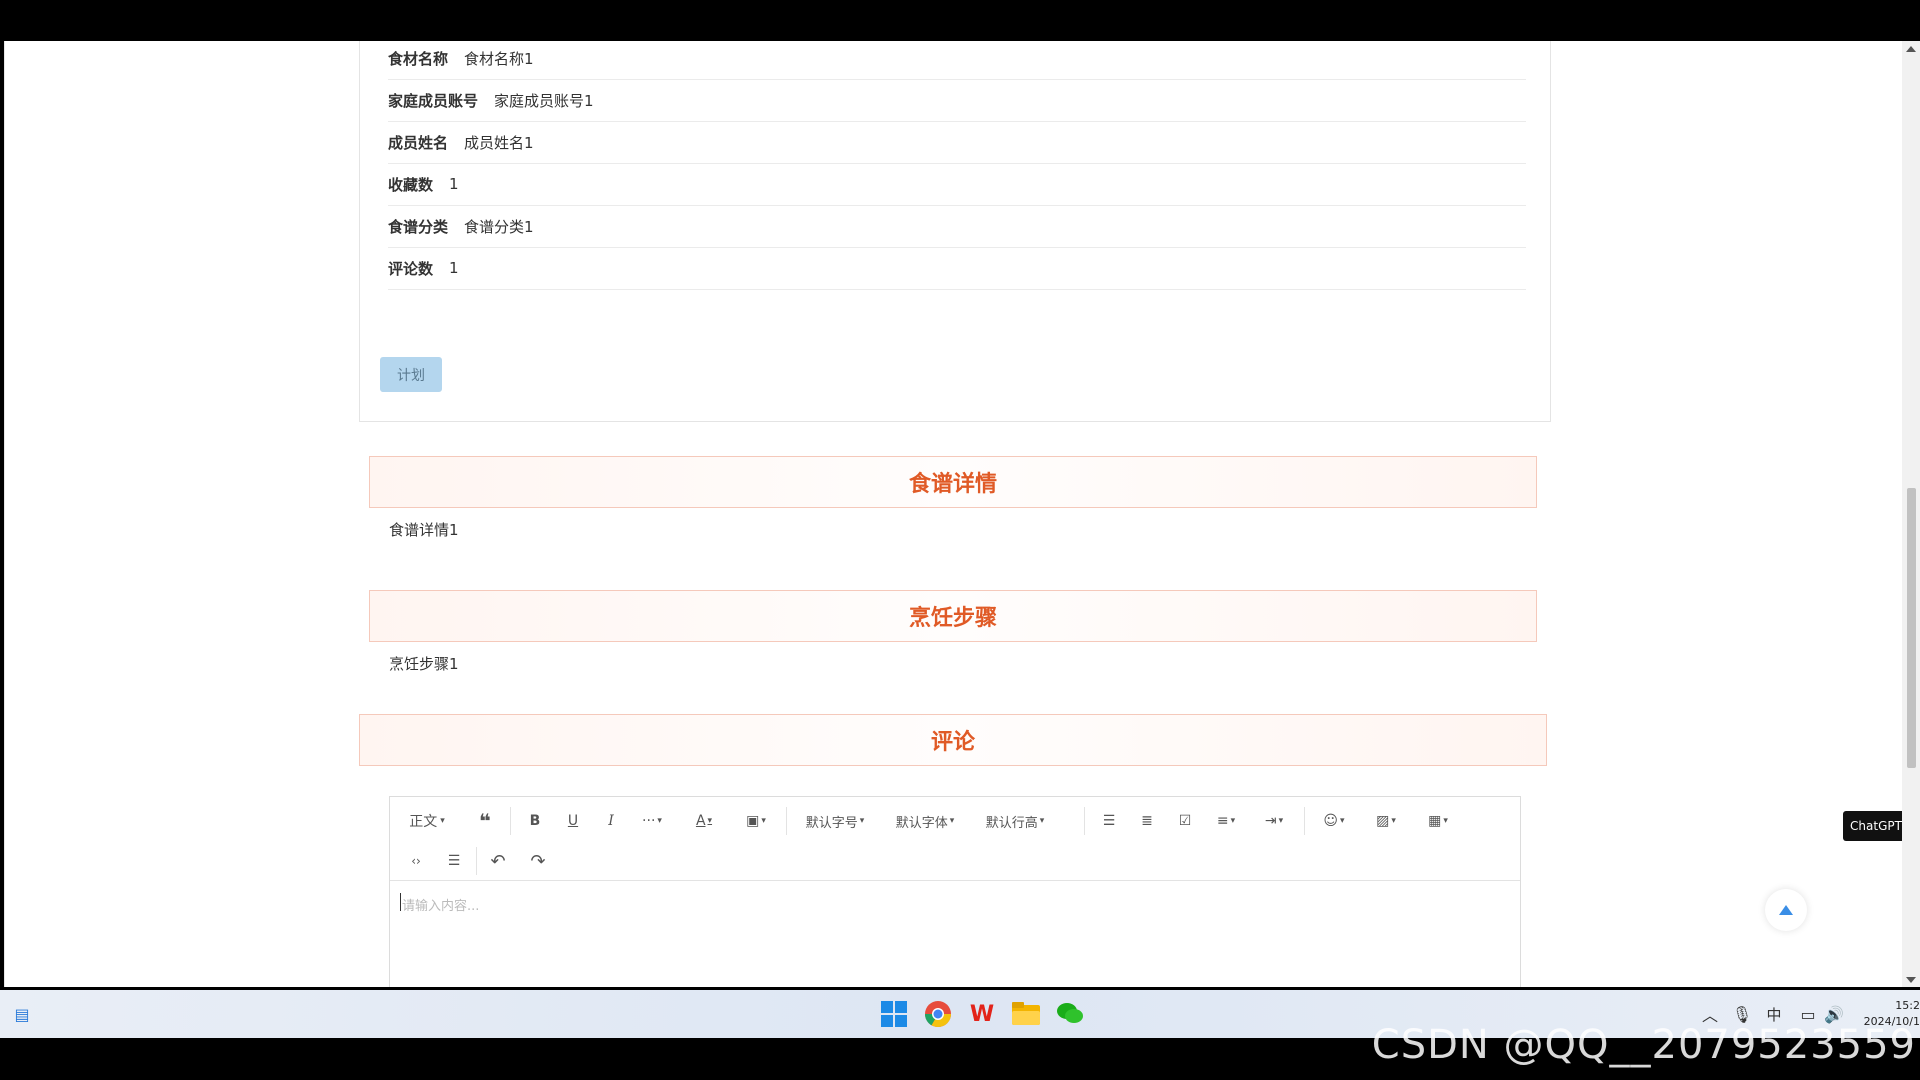  Describe the element at coordinates (544, 100) in the screenshot. I see `field-value: 家庭成员账号1` at that location.